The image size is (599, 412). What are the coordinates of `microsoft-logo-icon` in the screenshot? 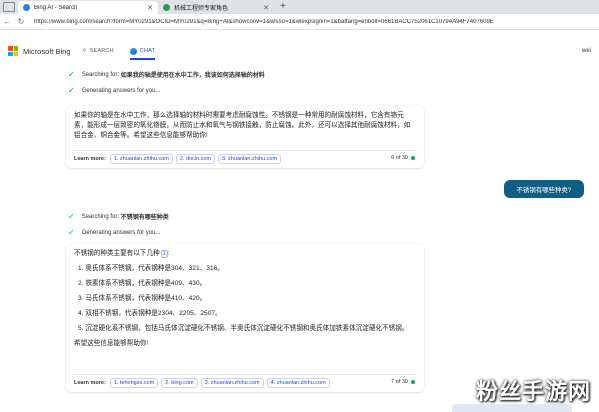 It's located at (13, 51).